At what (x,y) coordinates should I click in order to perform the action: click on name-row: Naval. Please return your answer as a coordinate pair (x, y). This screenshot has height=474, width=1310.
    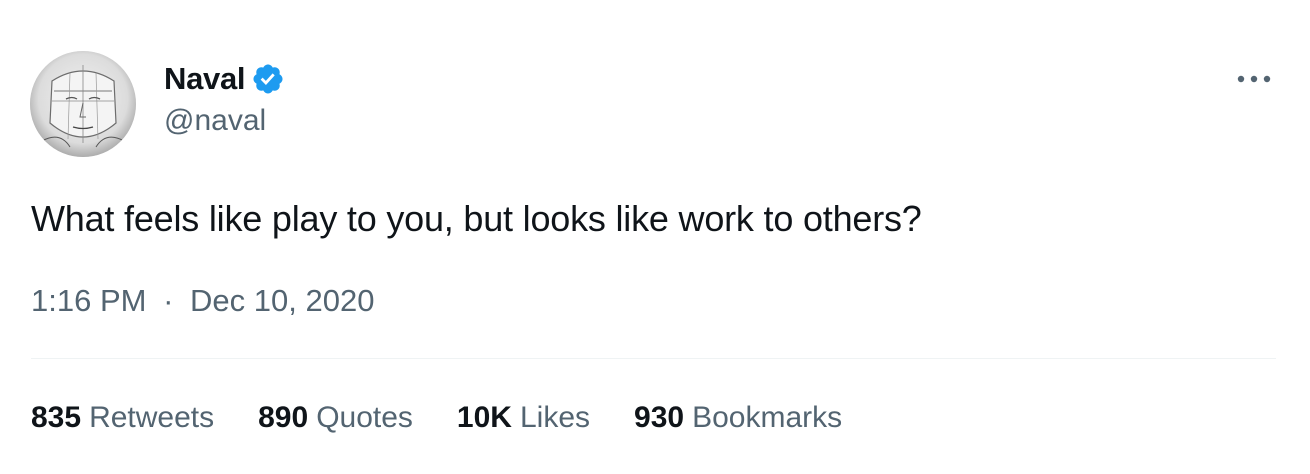
    Looking at the image, I should click on (224, 79).